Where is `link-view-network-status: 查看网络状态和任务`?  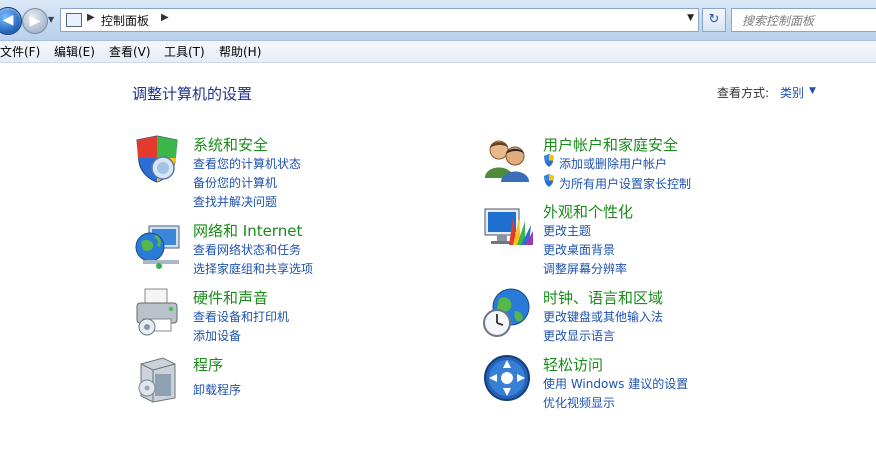 link-view-network-status: 查看网络状态和任务 is located at coordinates (247, 249).